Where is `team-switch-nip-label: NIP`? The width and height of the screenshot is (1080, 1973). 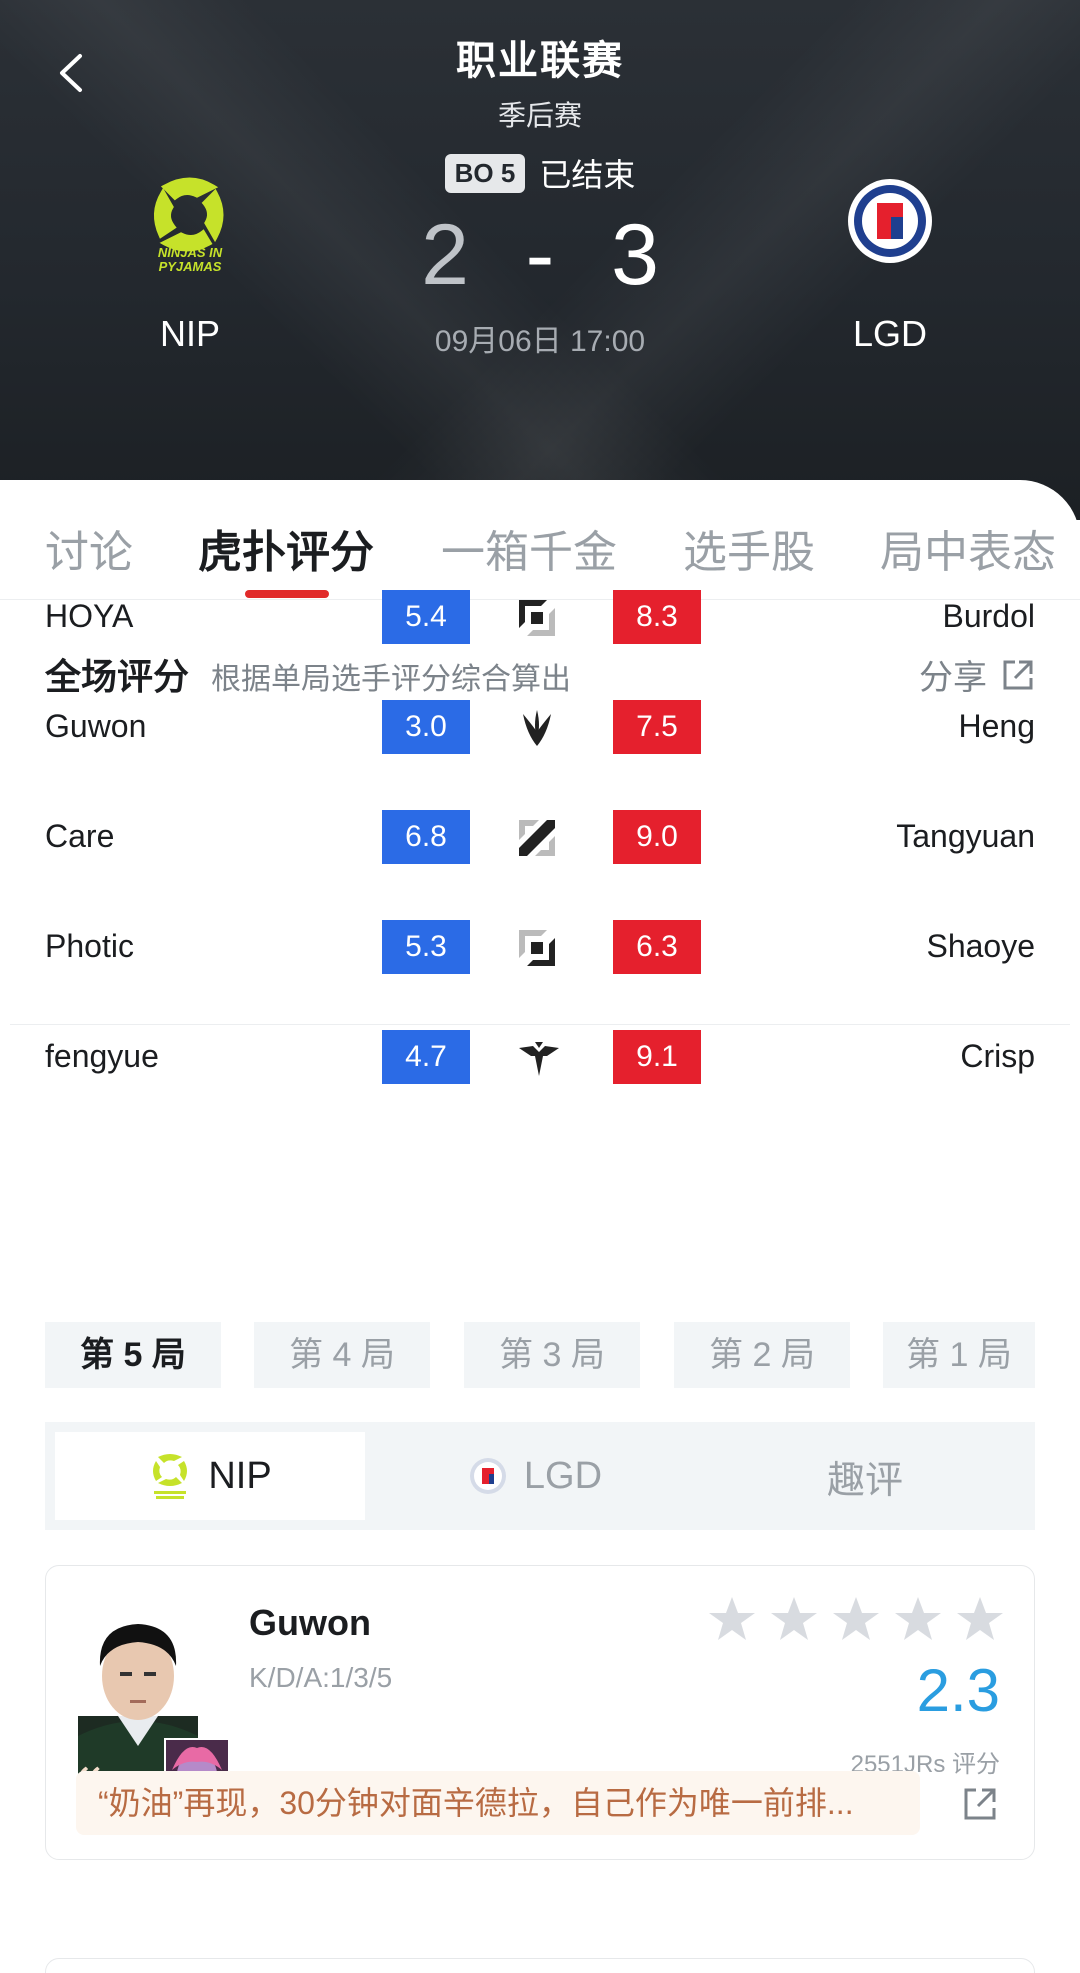 team-switch-nip-label: NIP is located at coordinates (240, 1475).